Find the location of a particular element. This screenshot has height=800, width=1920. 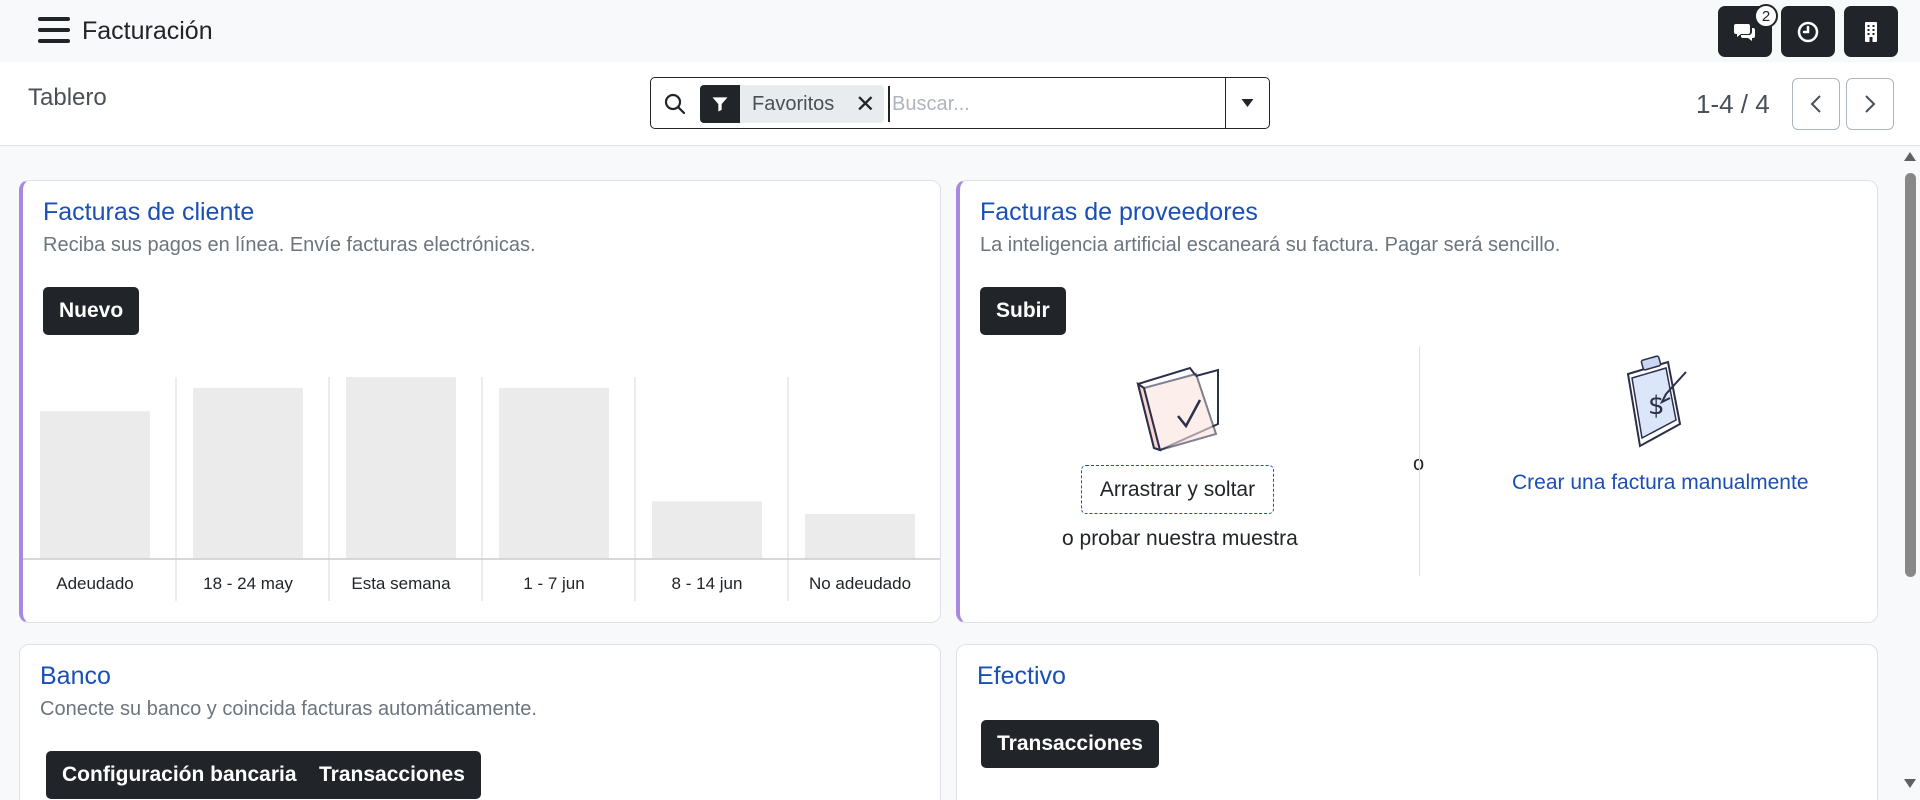

activities-button is located at coordinates (1808, 31).